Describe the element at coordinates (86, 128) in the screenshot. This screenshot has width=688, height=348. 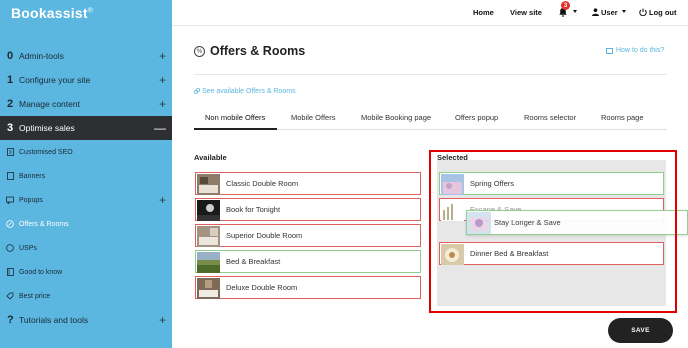
I see `nav-item-optimise-sales: 3 Optimise sales —` at that location.